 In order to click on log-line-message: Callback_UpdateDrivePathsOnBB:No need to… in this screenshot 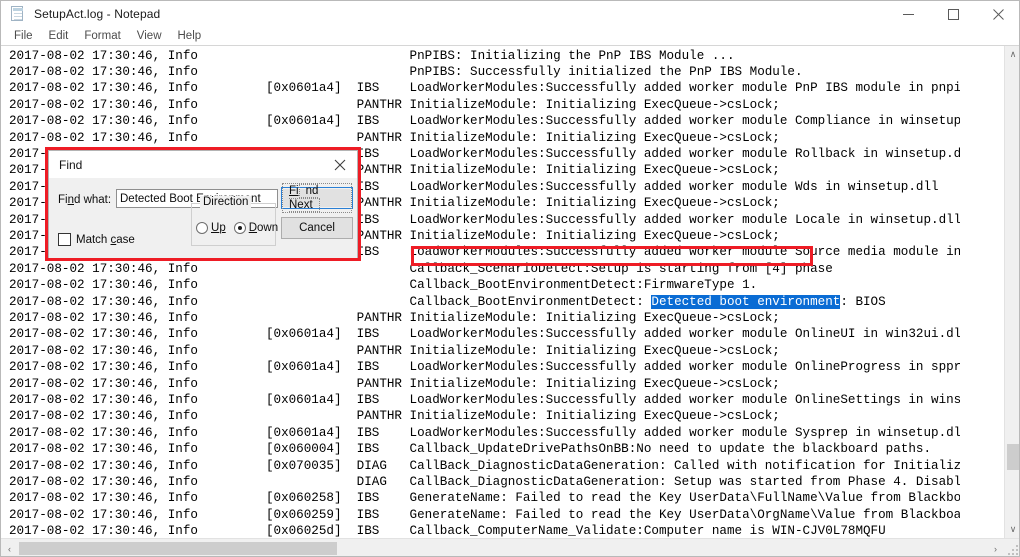, I will do `click(670, 449)`.